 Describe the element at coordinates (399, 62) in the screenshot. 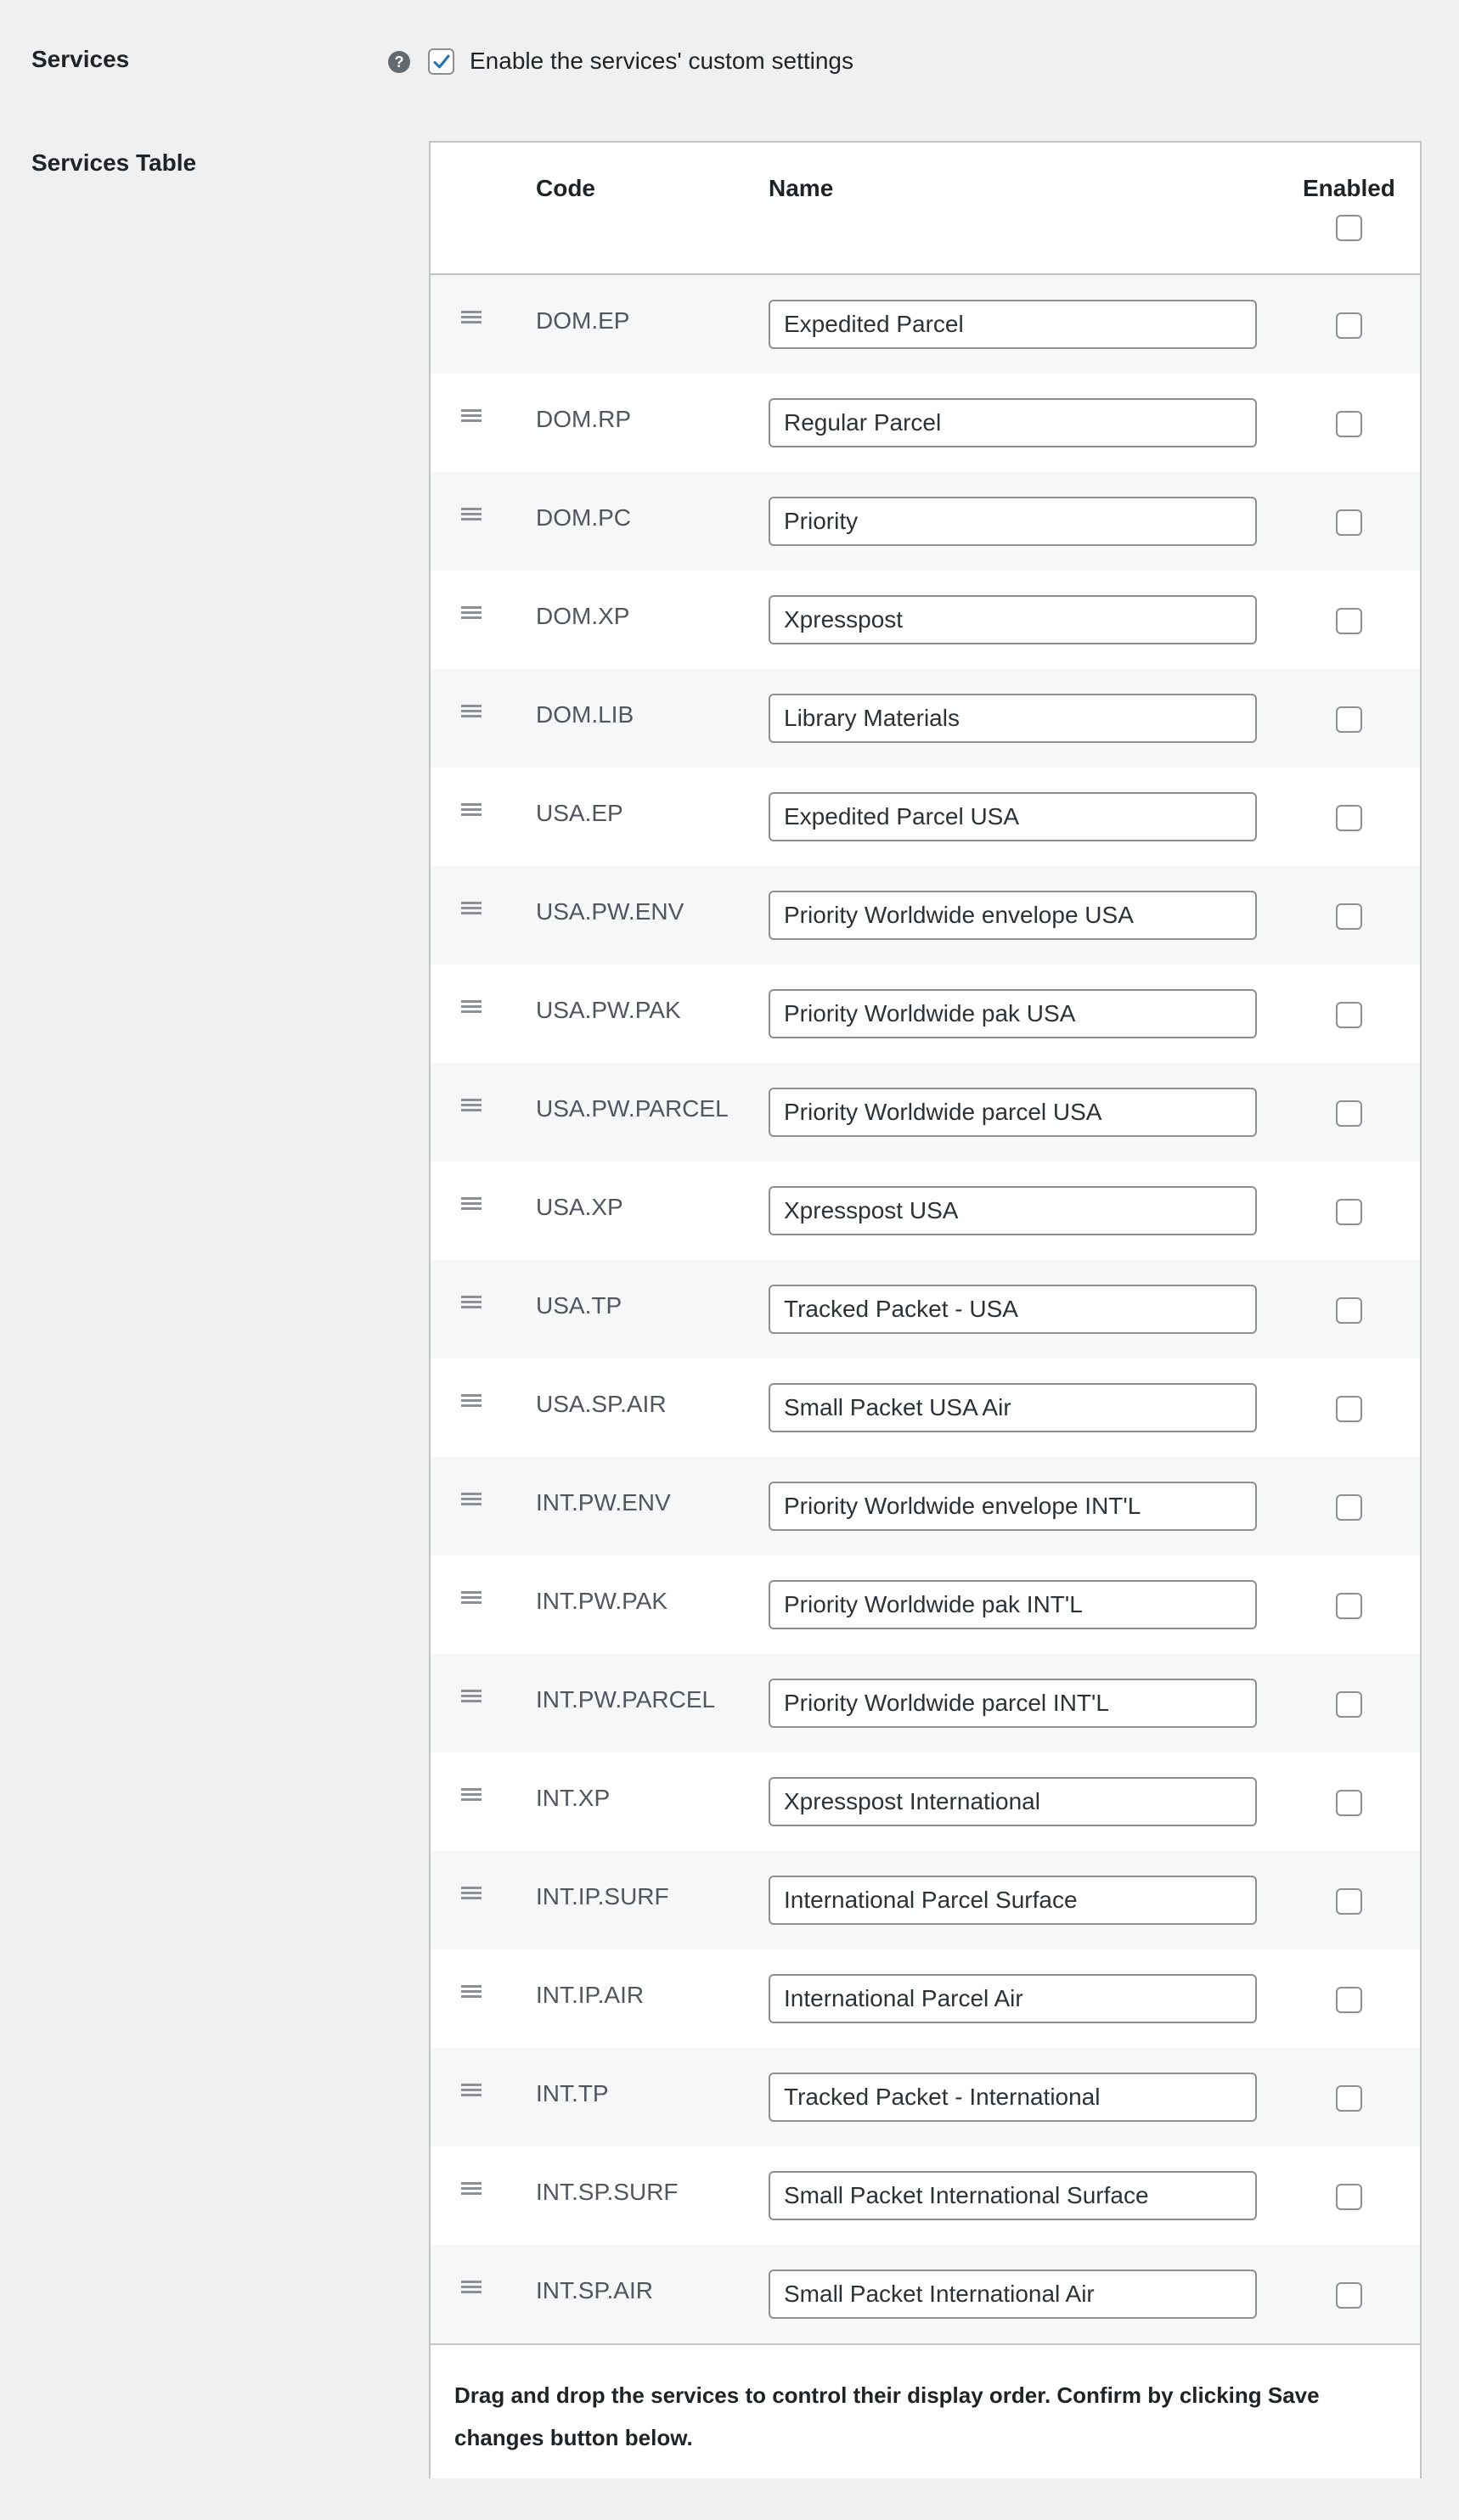

I see `question-mark-icon: ?` at that location.